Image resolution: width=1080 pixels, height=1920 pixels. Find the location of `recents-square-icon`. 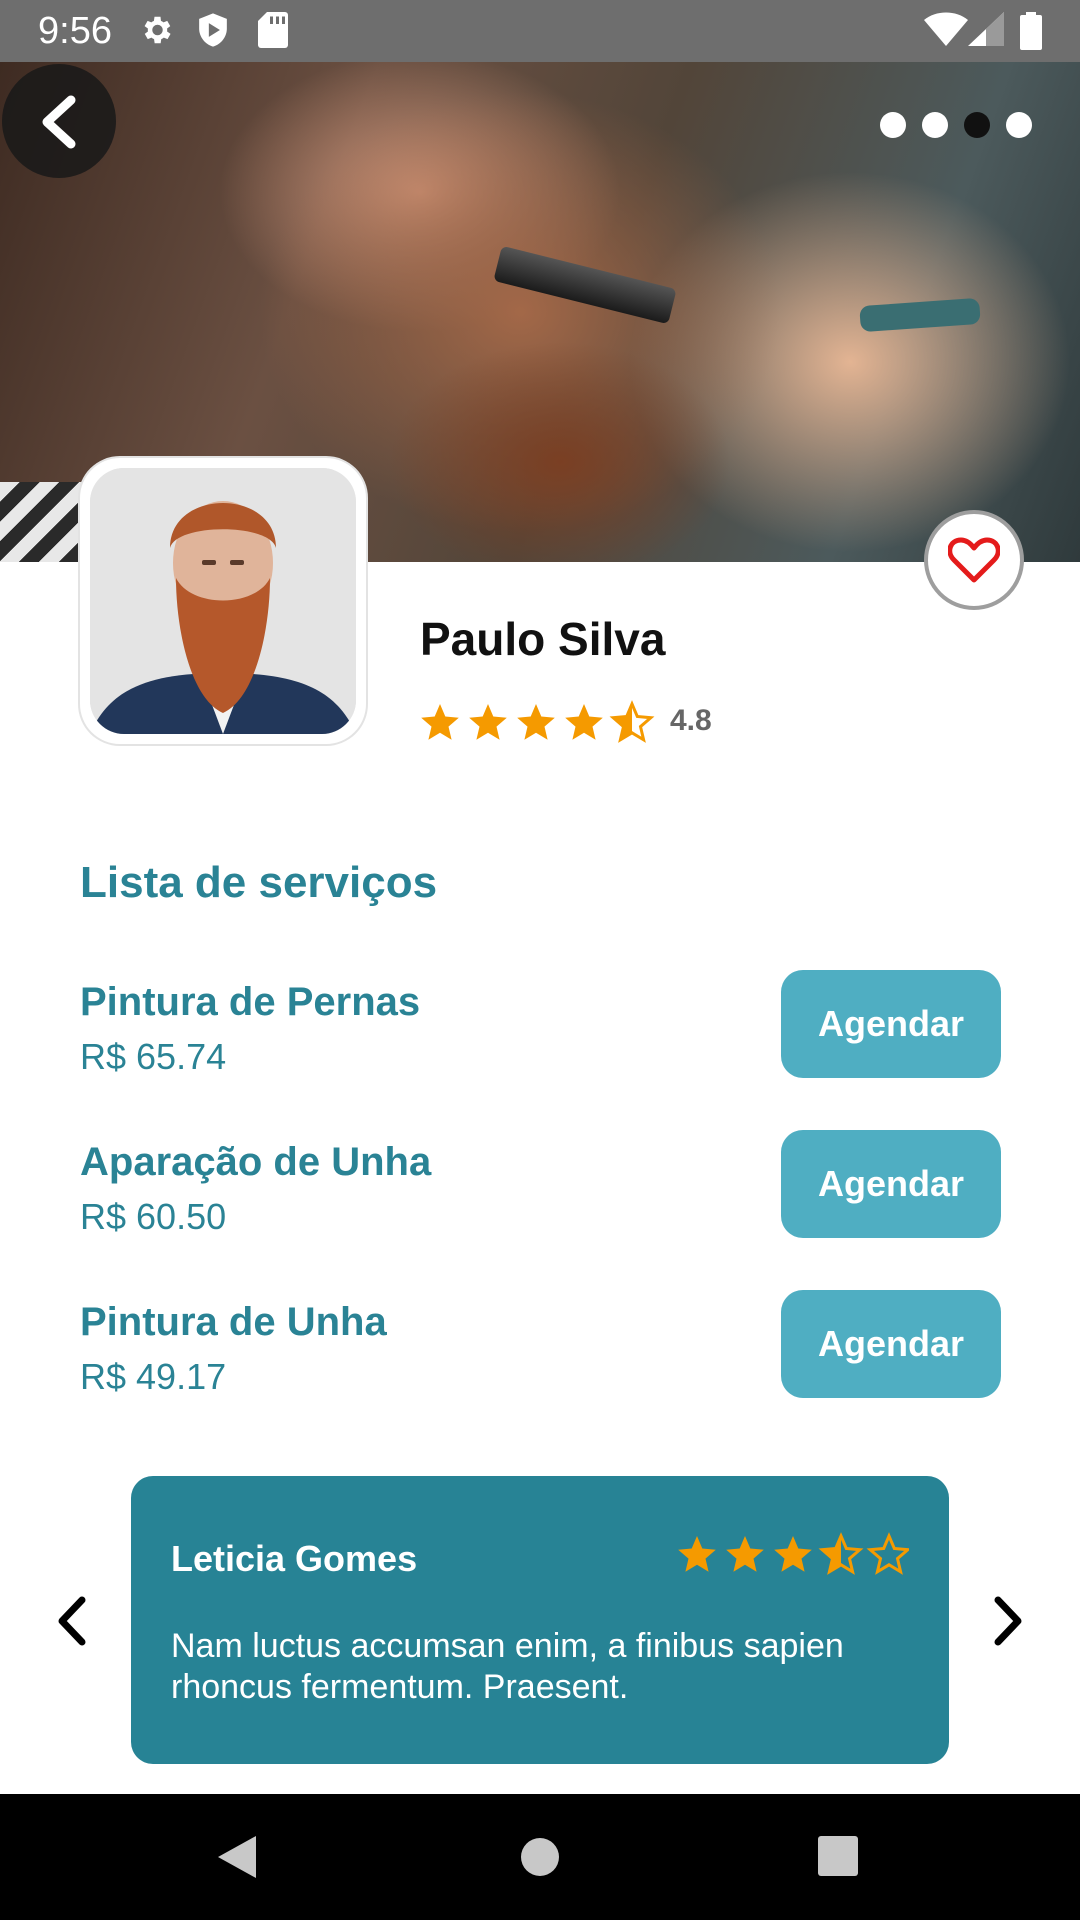

recents-square-icon is located at coordinates (838, 1856).